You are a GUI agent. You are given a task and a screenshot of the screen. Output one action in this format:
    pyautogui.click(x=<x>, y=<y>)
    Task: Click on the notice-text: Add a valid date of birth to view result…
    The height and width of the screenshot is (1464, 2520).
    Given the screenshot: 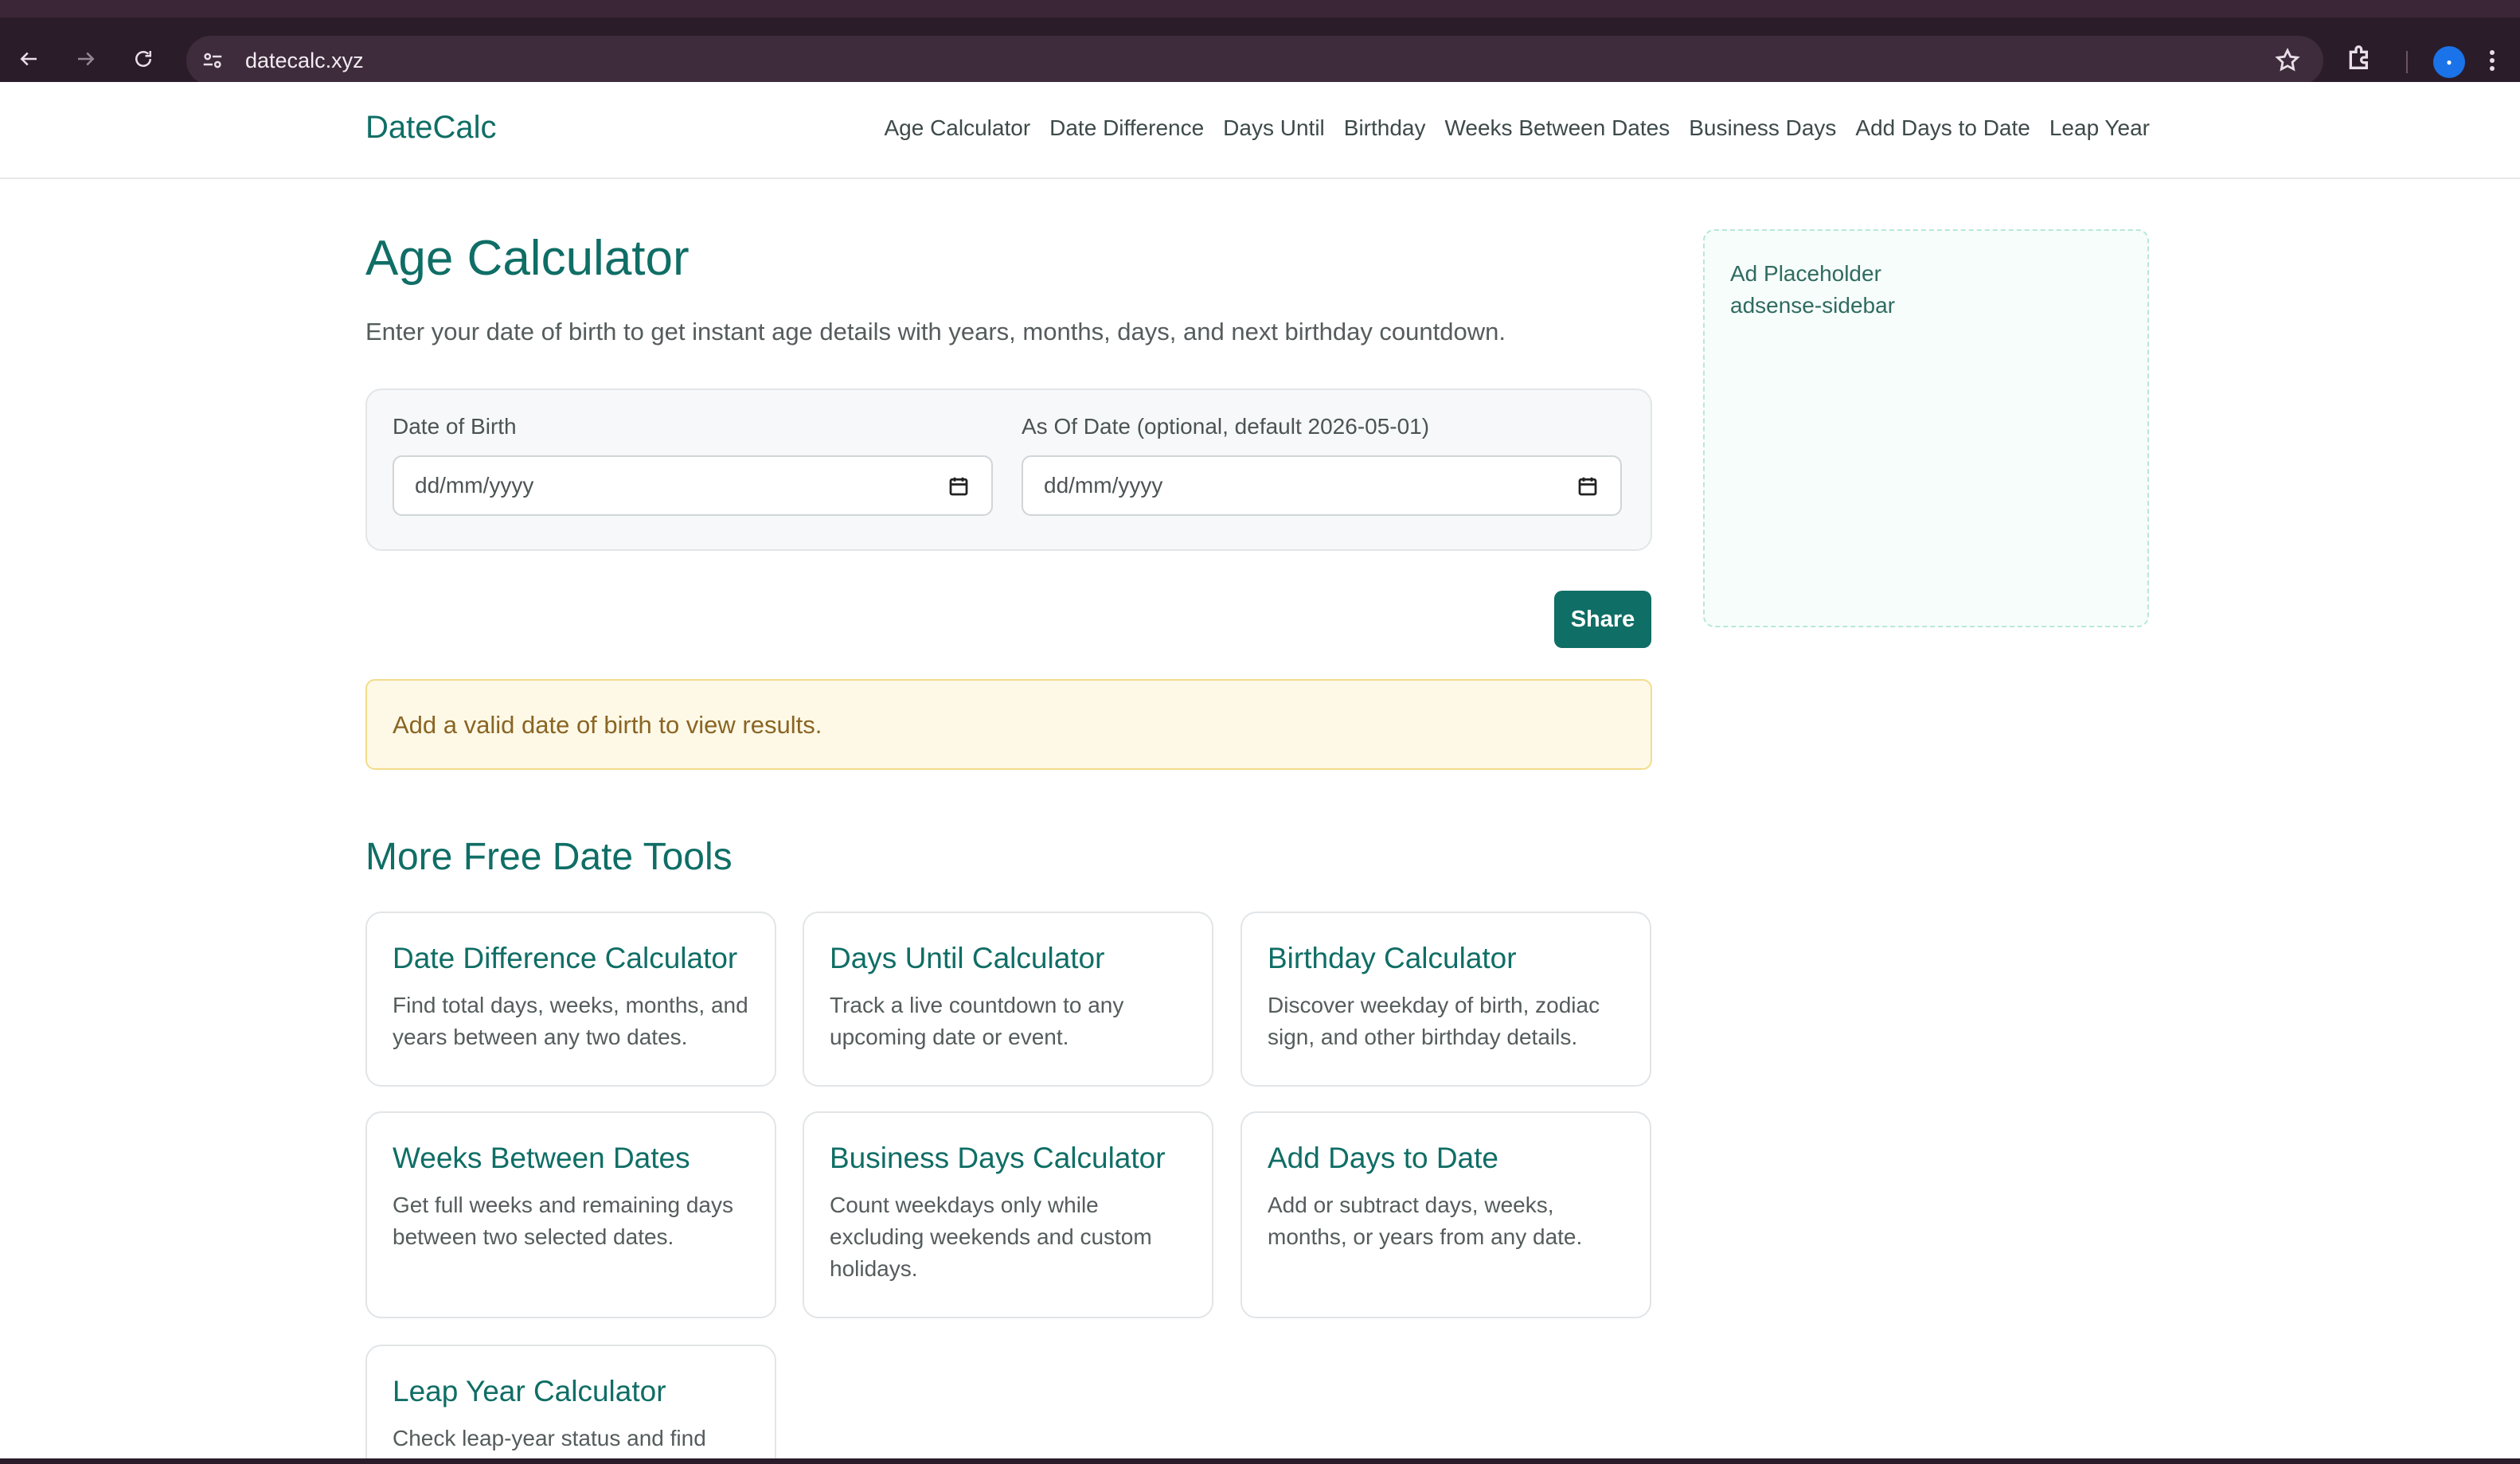 What is the action you would take?
    pyautogui.click(x=607, y=725)
    